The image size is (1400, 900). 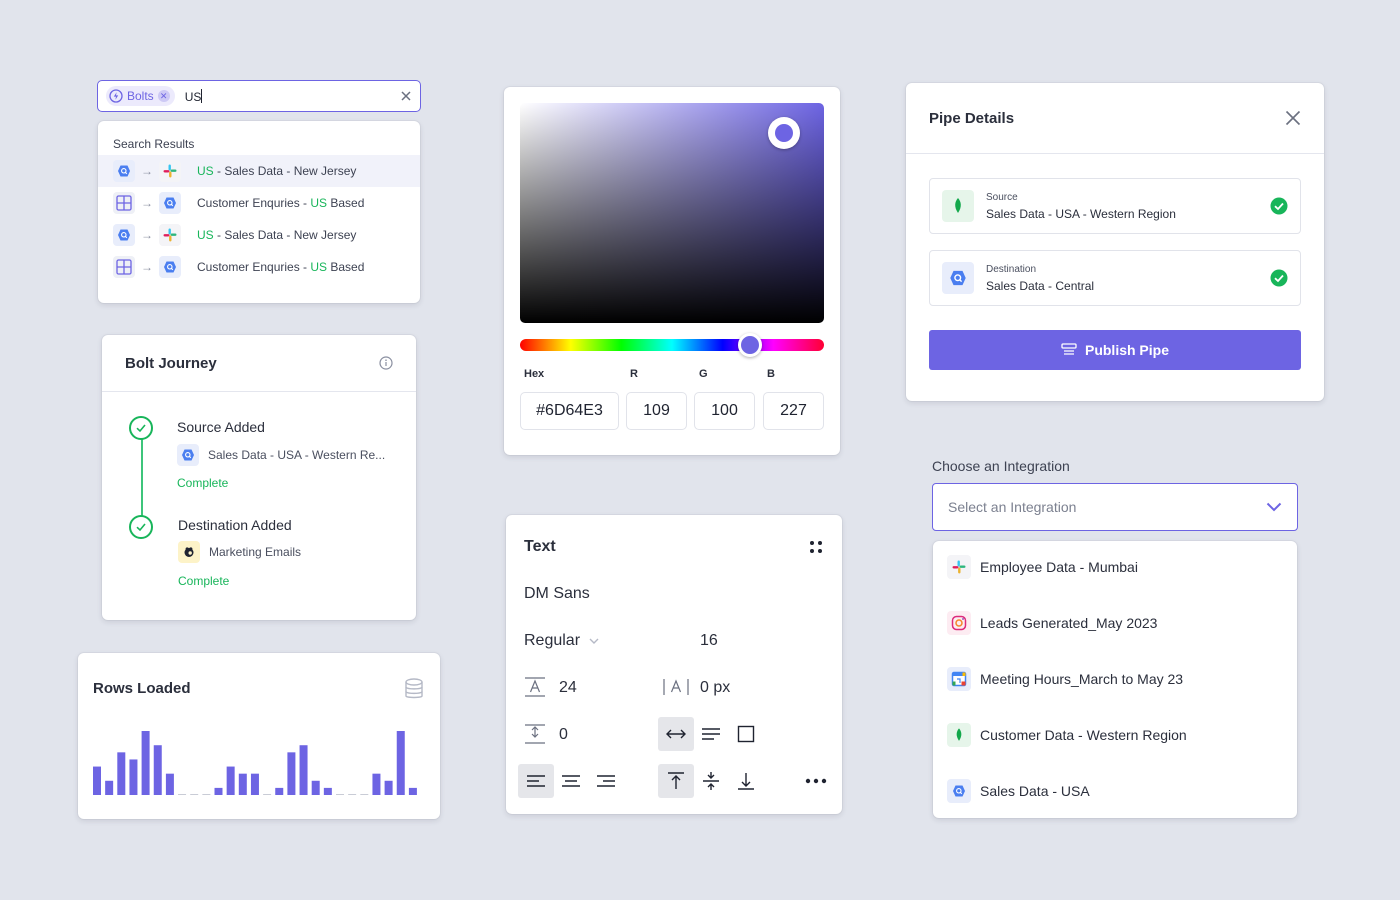 What do you see at coordinates (563, 735) in the screenshot?
I see `paragraph-spacing-input: 0` at bounding box center [563, 735].